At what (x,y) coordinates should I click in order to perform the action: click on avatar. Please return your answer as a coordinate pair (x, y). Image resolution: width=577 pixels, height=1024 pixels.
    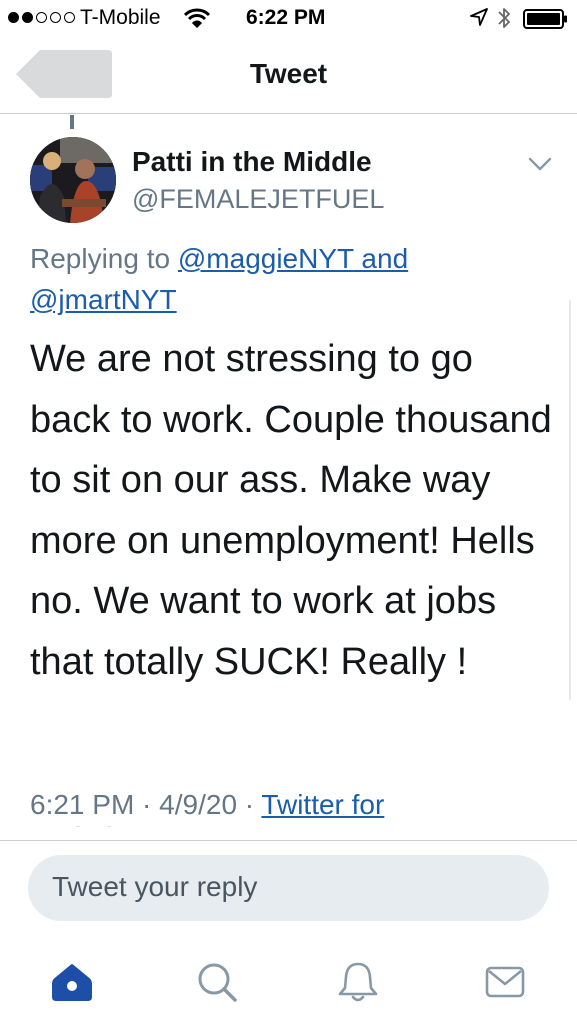
    Looking at the image, I should click on (73, 180).